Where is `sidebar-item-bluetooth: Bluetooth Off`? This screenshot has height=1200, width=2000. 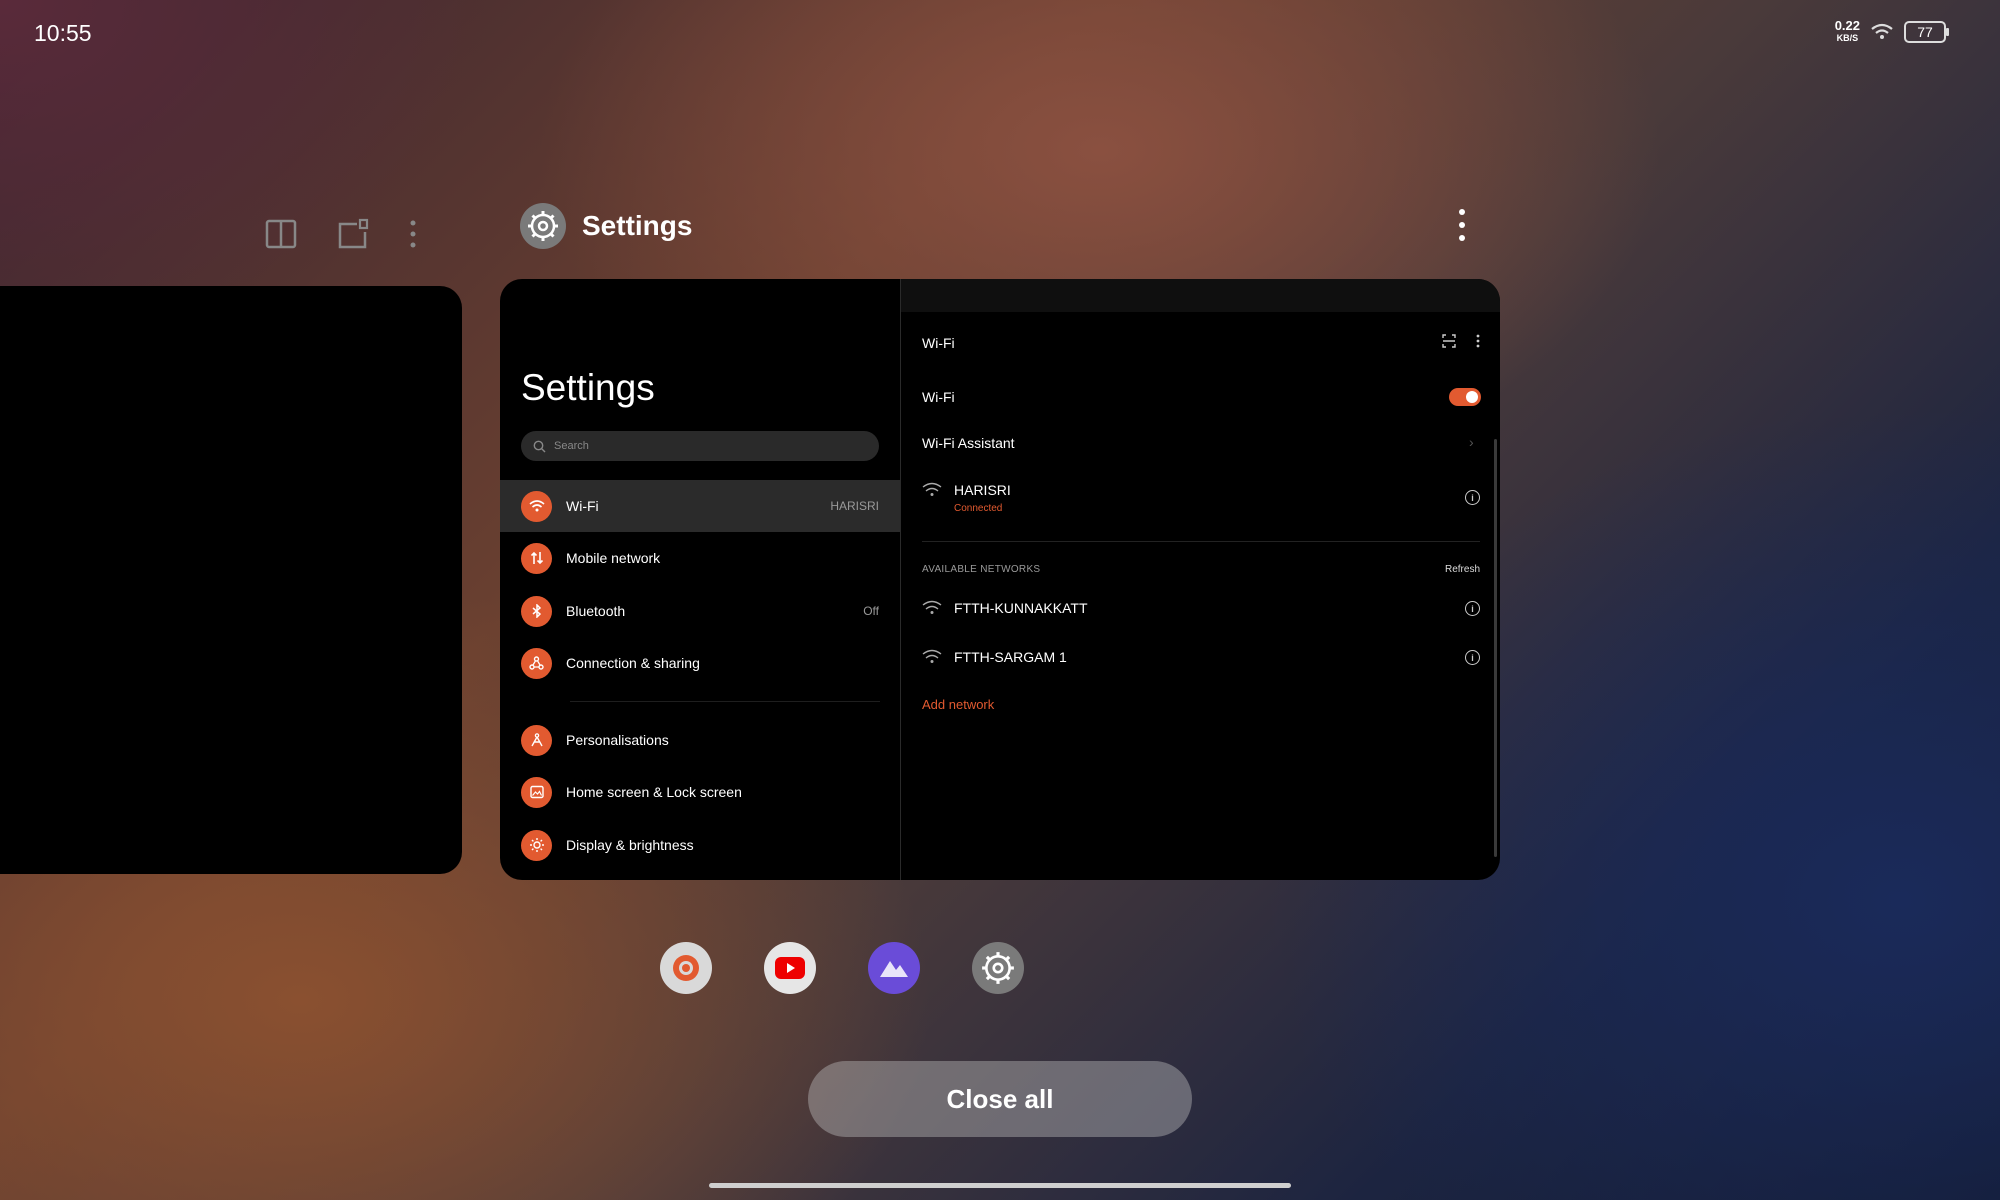 sidebar-item-bluetooth: Bluetooth Off is located at coordinates (700, 611).